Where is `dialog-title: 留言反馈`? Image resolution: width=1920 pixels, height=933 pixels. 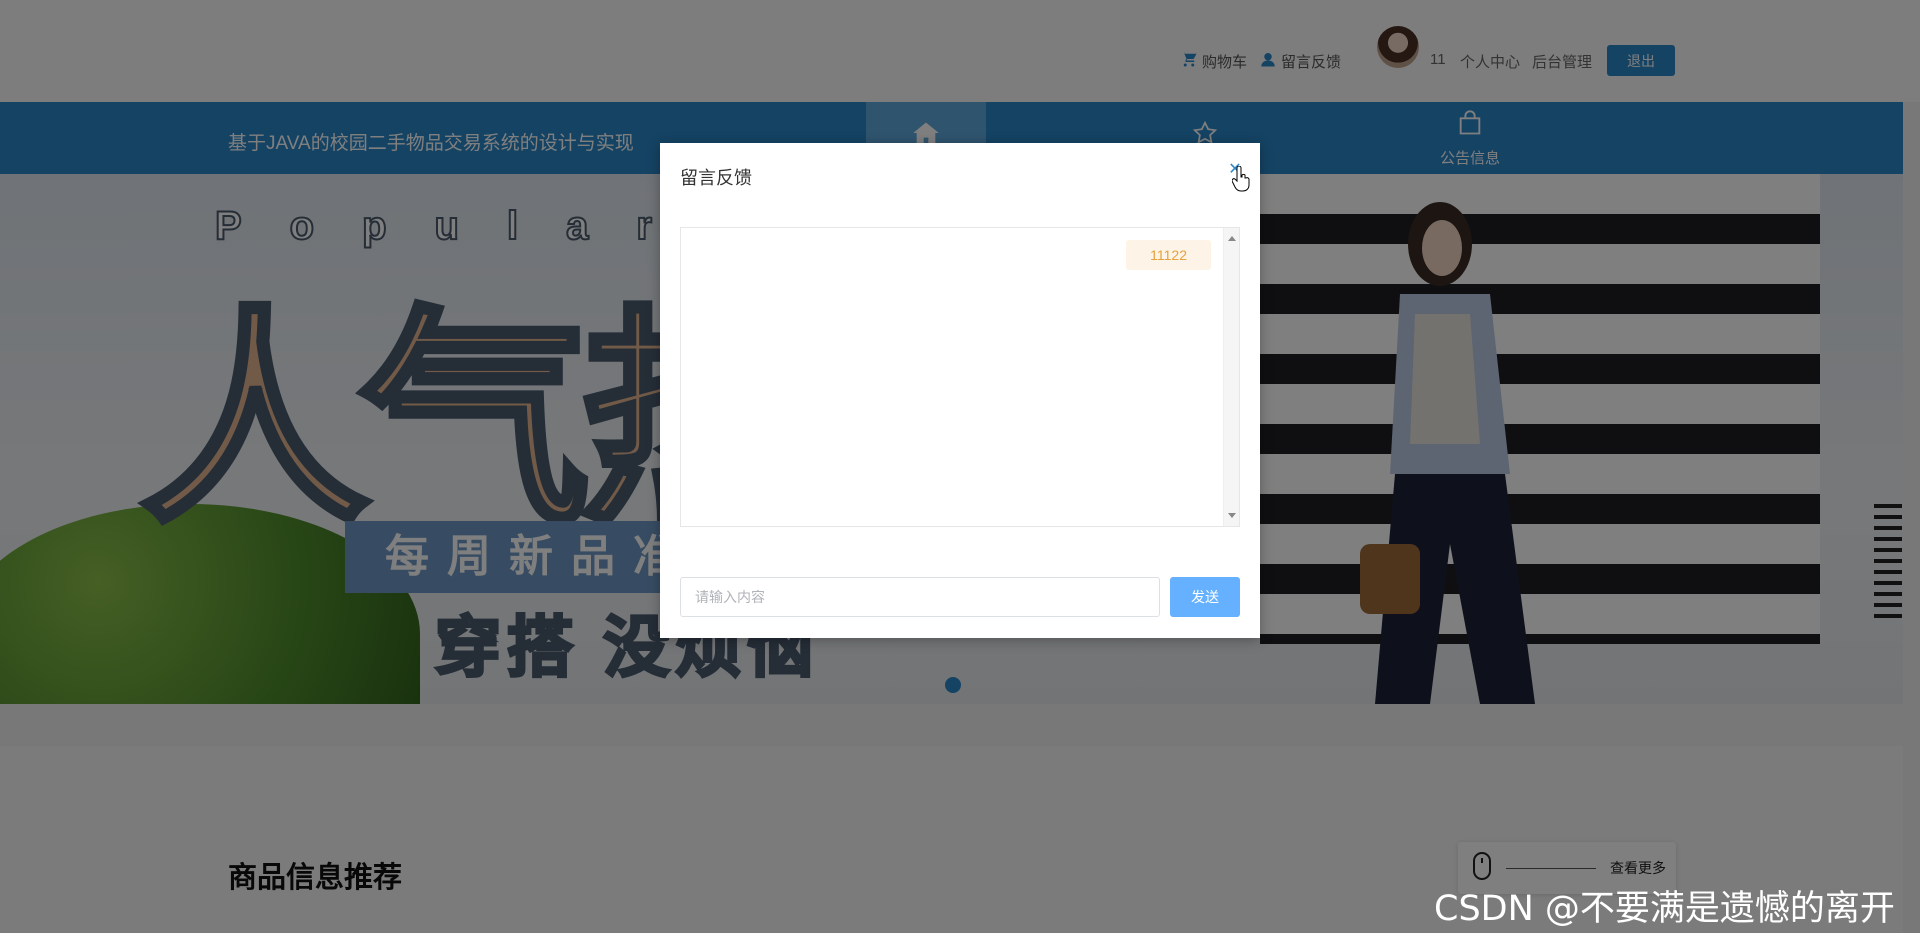 dialog-title: 留言反馈 is located at coordinates (716, 178).